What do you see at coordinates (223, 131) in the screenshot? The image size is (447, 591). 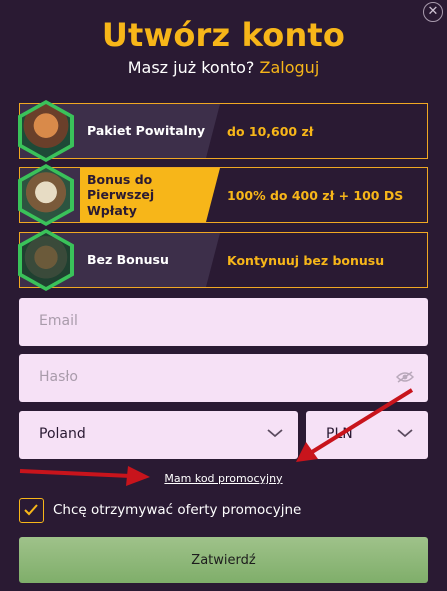 I see `bonus-option-welcome-pack: Pakiet Powitalny do 10,600 zł` at bounding box center [223, 131].